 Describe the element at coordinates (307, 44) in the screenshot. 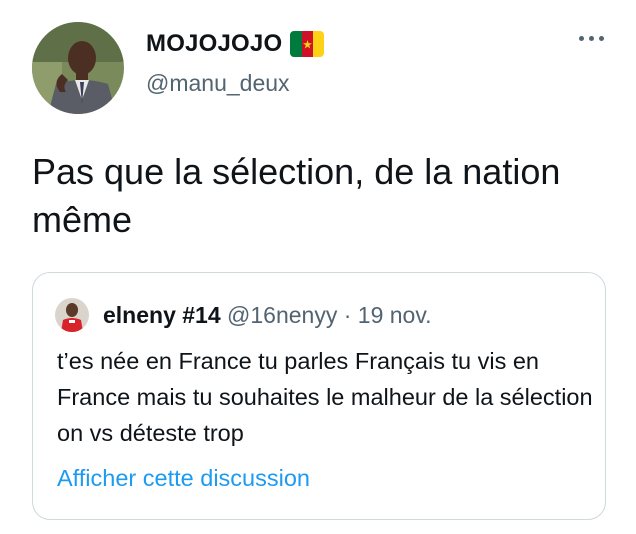

I see `cameroon-flag-icon` at that location.